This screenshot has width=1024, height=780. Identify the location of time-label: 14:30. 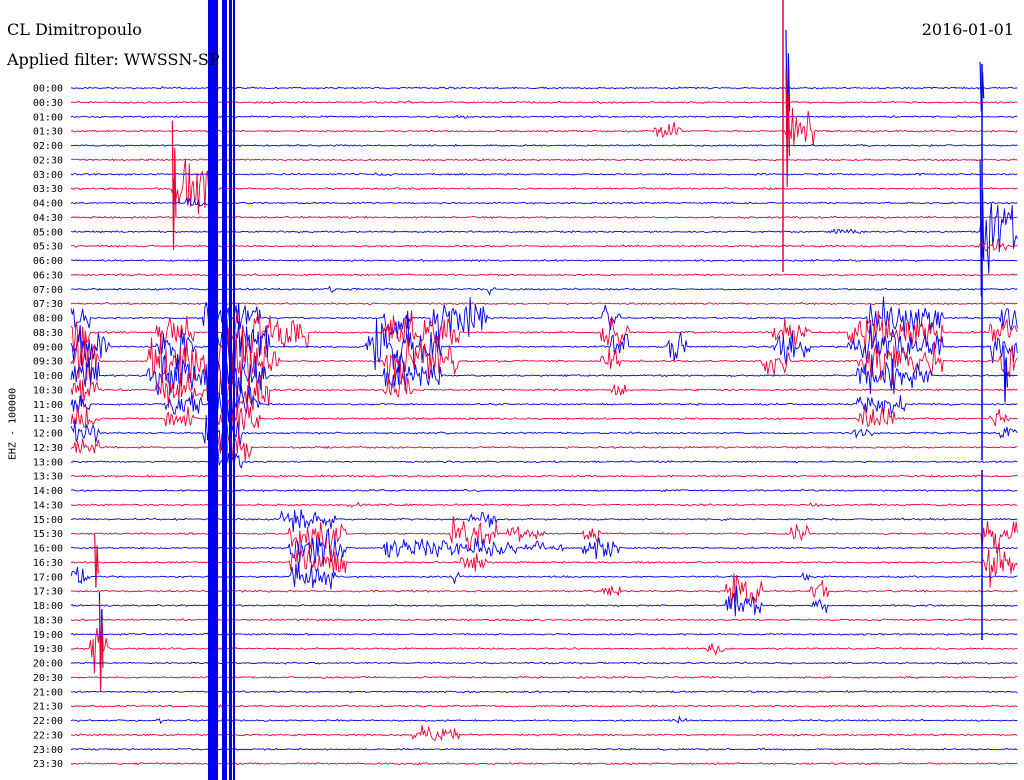
(48, 505).